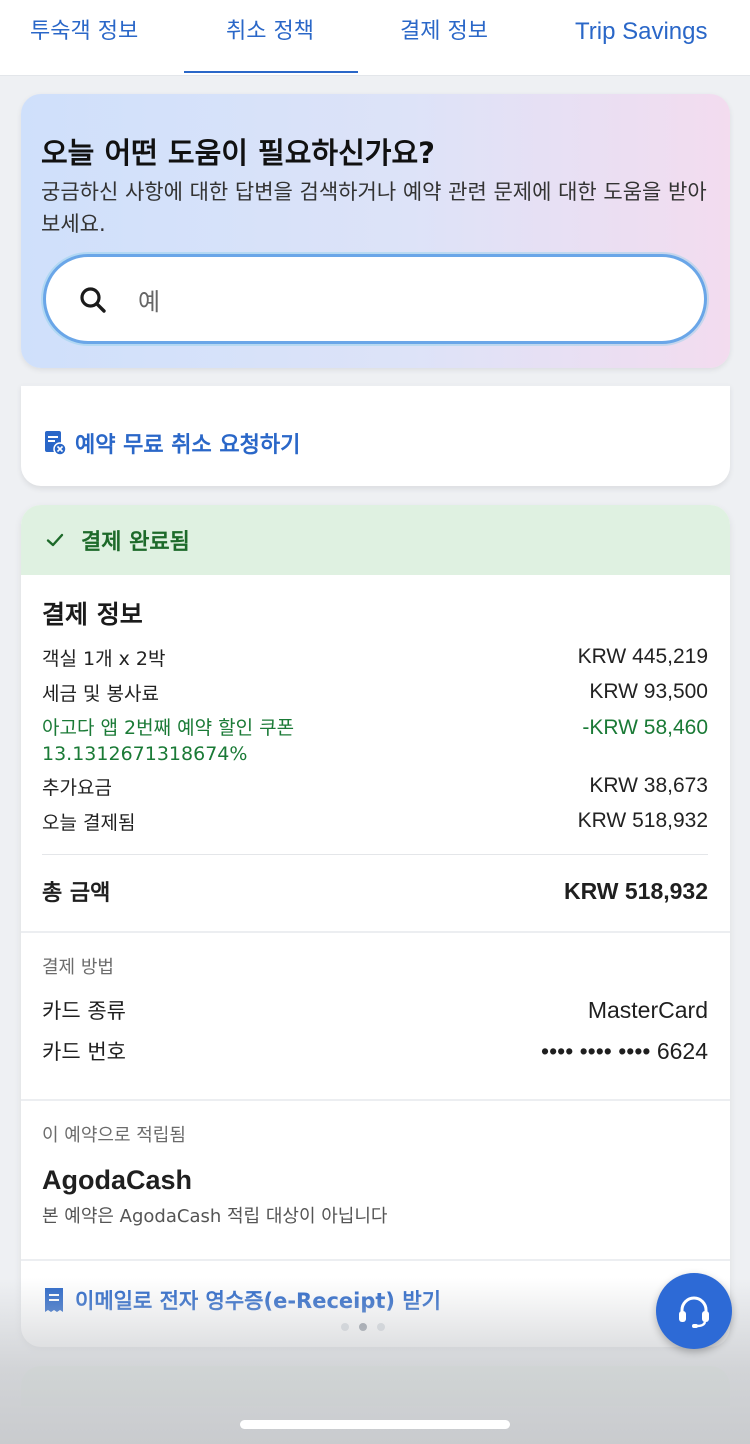  What do you see at coordinates (84, 1052) in the screenshot?
I see `card-number-label: 카드 번호` at bounding box center [84, 1052].